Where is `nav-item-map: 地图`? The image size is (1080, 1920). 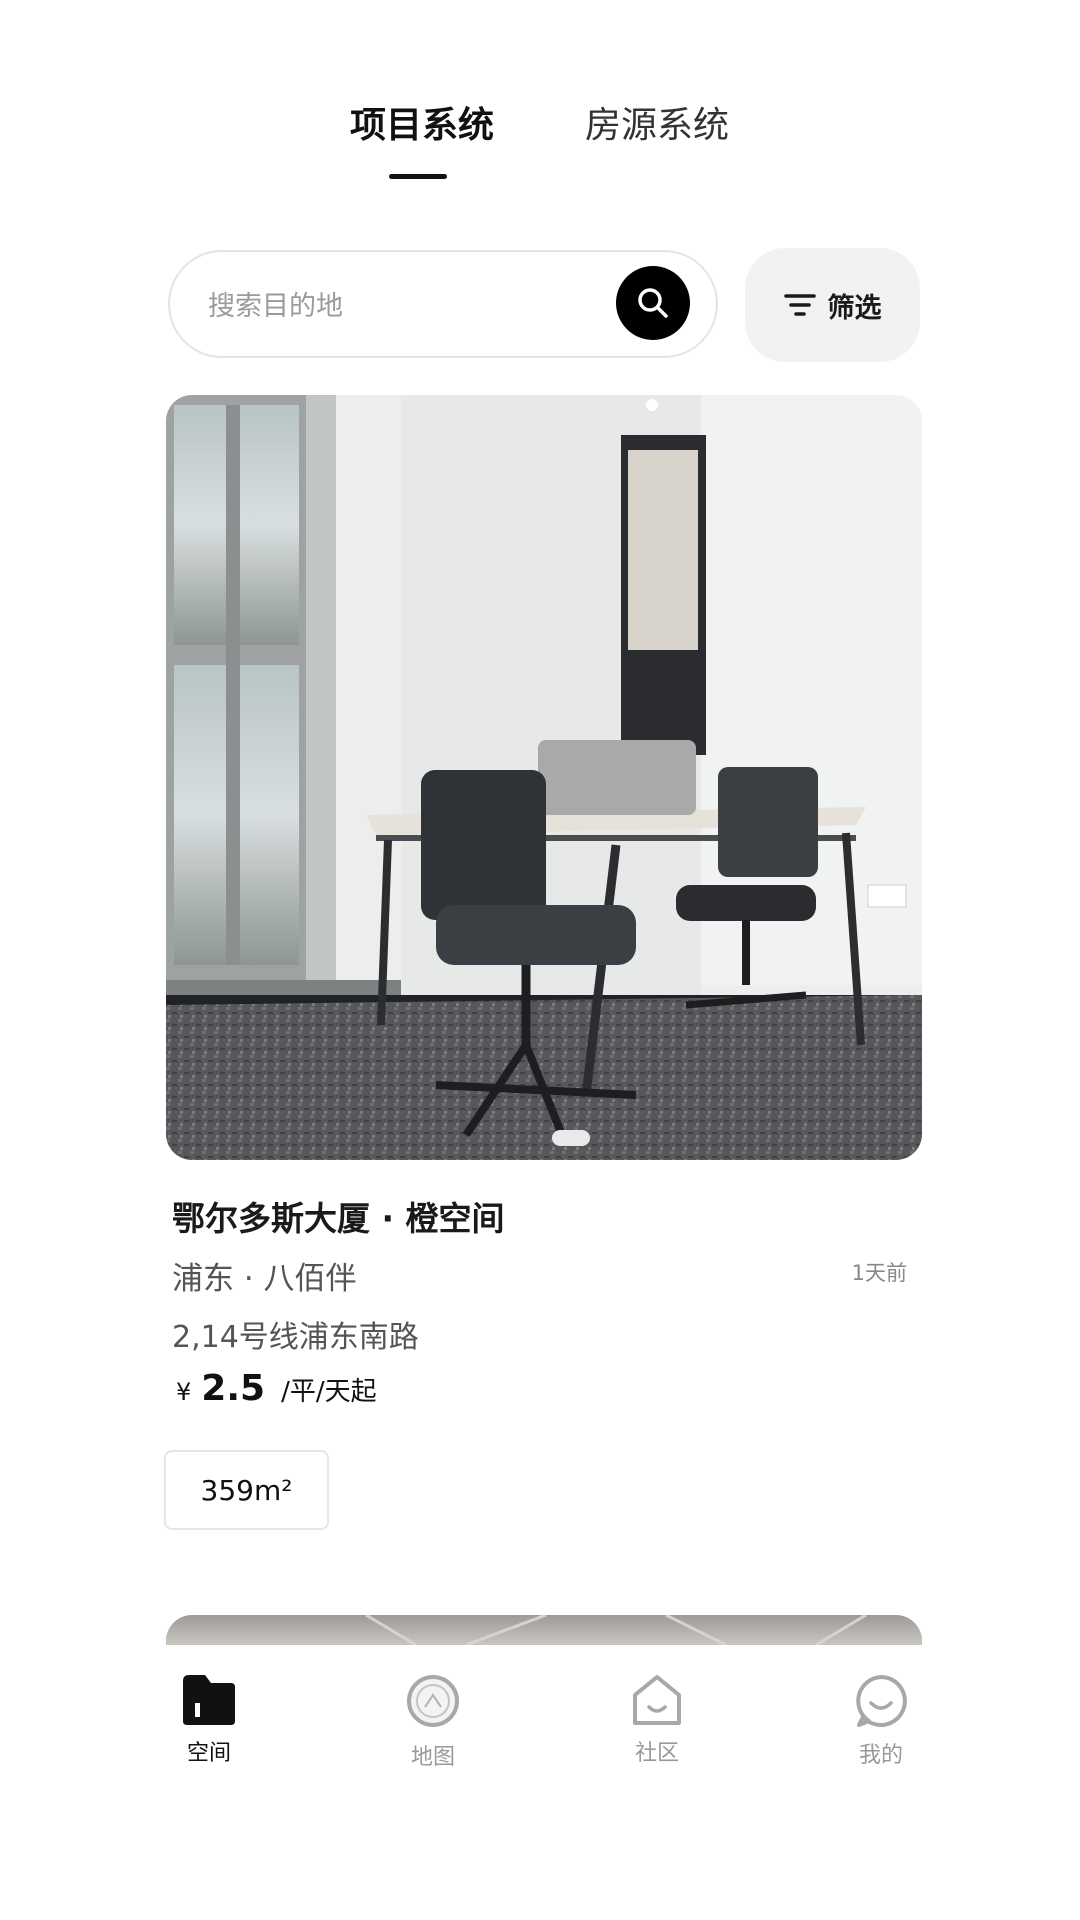
nav-item-map: 地图 is located at coordinates (433, 1722).